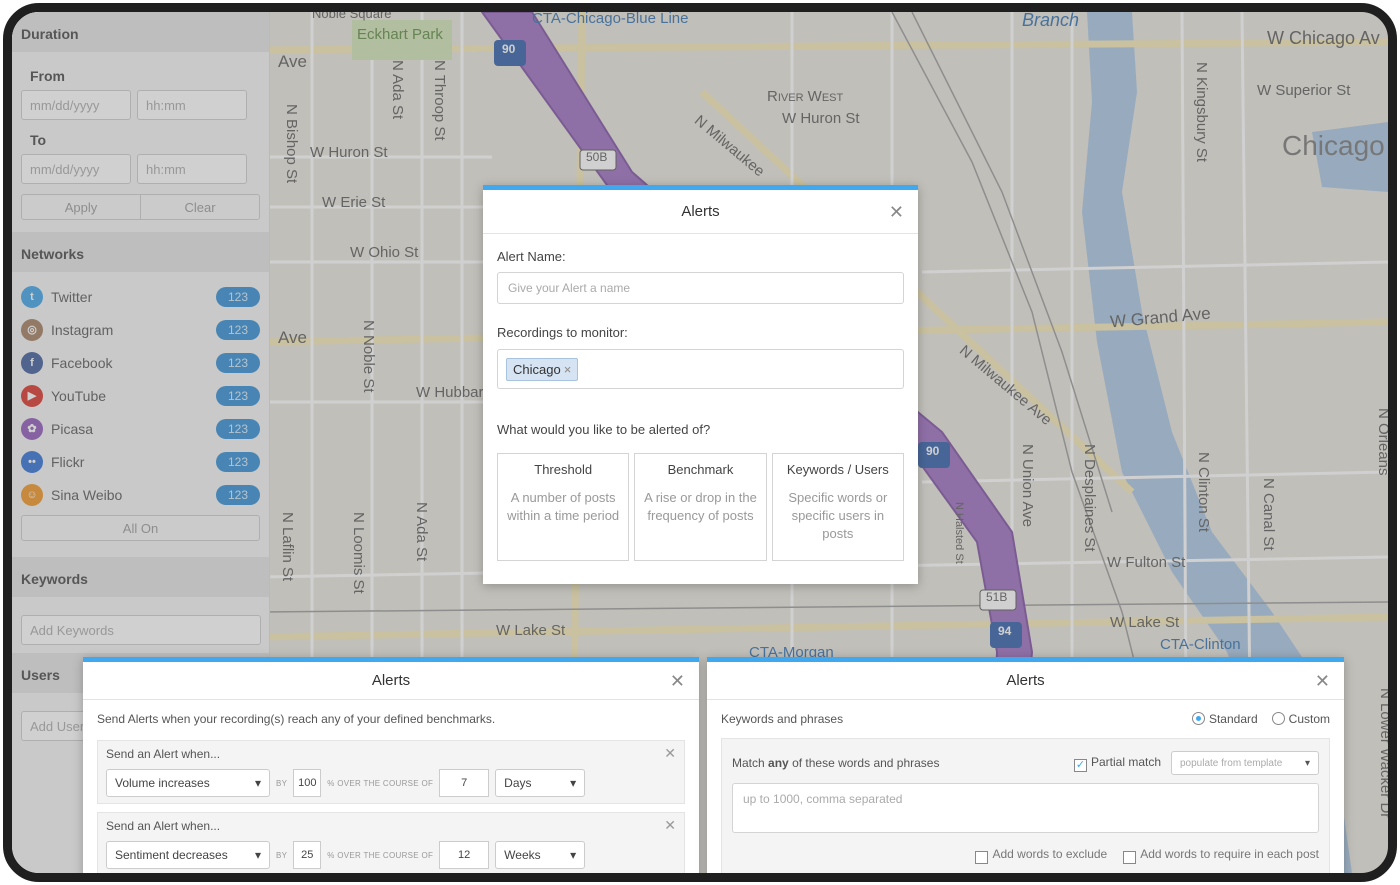 This screenshot has height=885, width=1400. Describe the element at coordinates (307, 855) in the screenshot. I see `percent-input: 25` at that location.